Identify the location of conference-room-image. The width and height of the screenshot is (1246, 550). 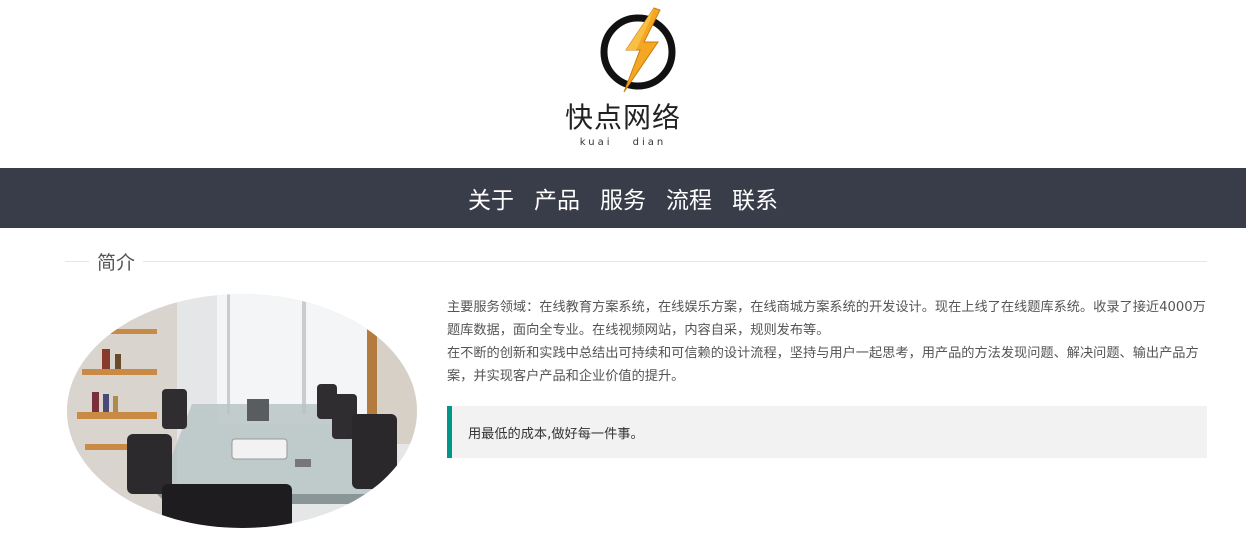
(242, 411).